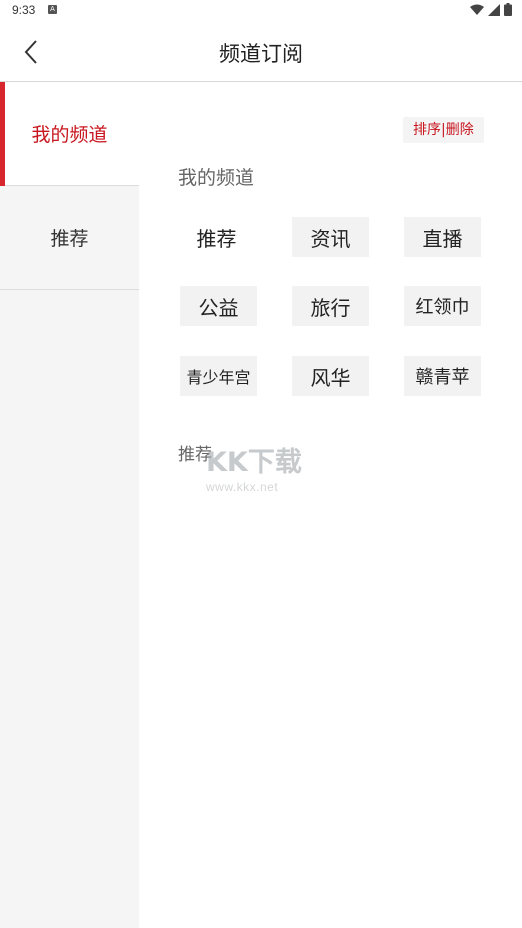  I want to click on channel-grid: 推荐 资讯 直播 公益 旅行 红领巾 青少年宫 风华 赣青苹, so click(331, 312).